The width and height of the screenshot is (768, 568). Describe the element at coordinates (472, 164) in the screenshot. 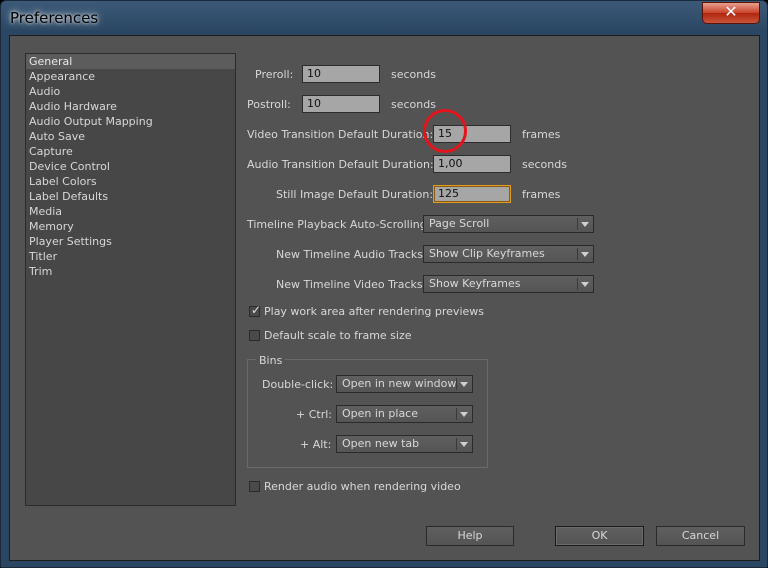

I see `audio-transition-input: 1,00` at that location.